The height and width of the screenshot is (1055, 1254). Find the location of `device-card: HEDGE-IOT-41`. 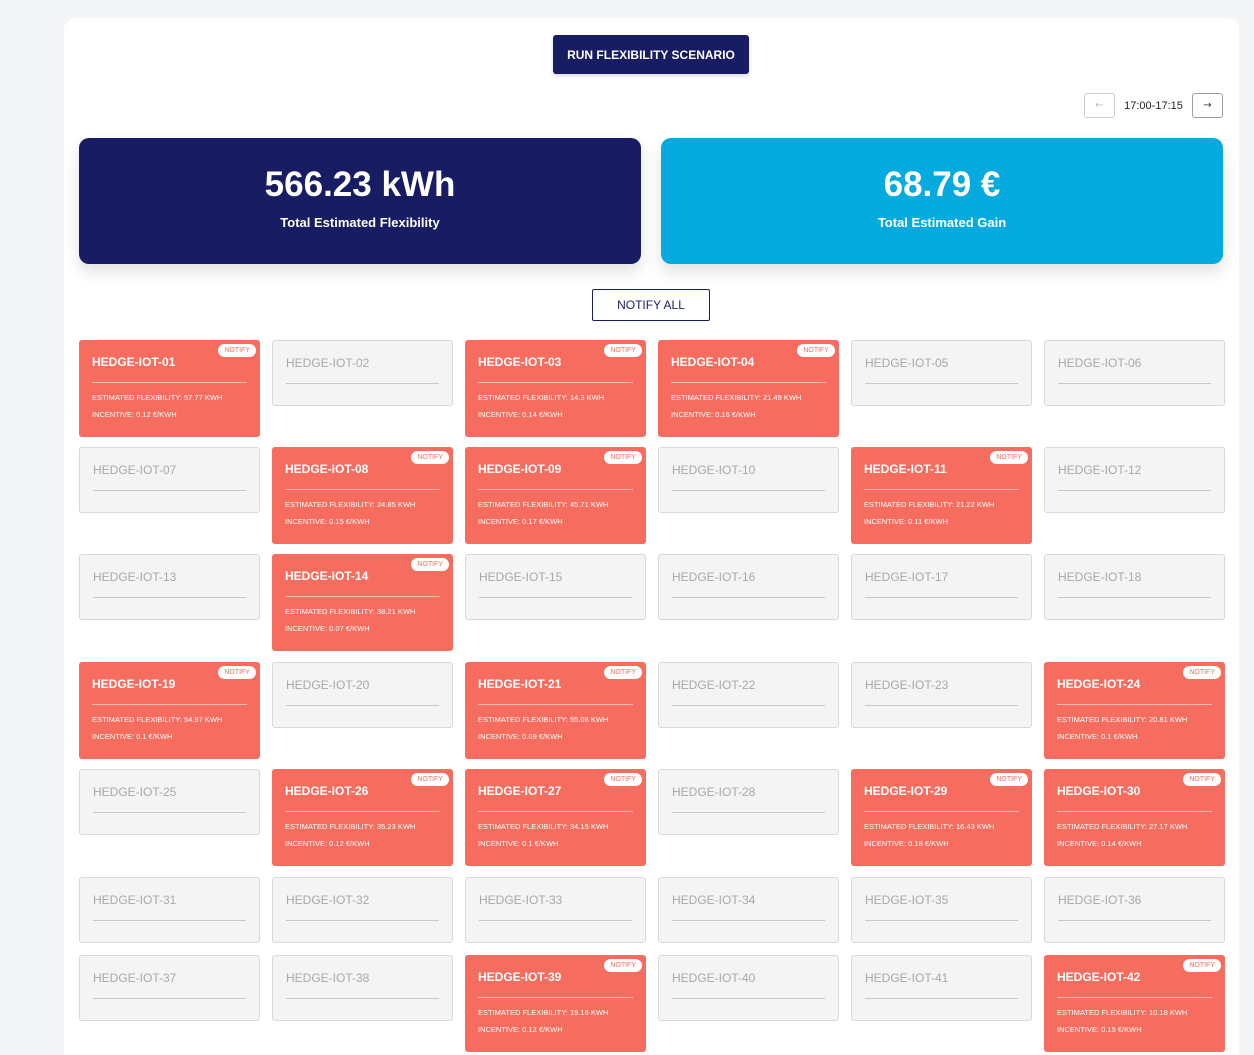

device-card: HEDGE-IOT-41 is located at coordinates (941, 988).